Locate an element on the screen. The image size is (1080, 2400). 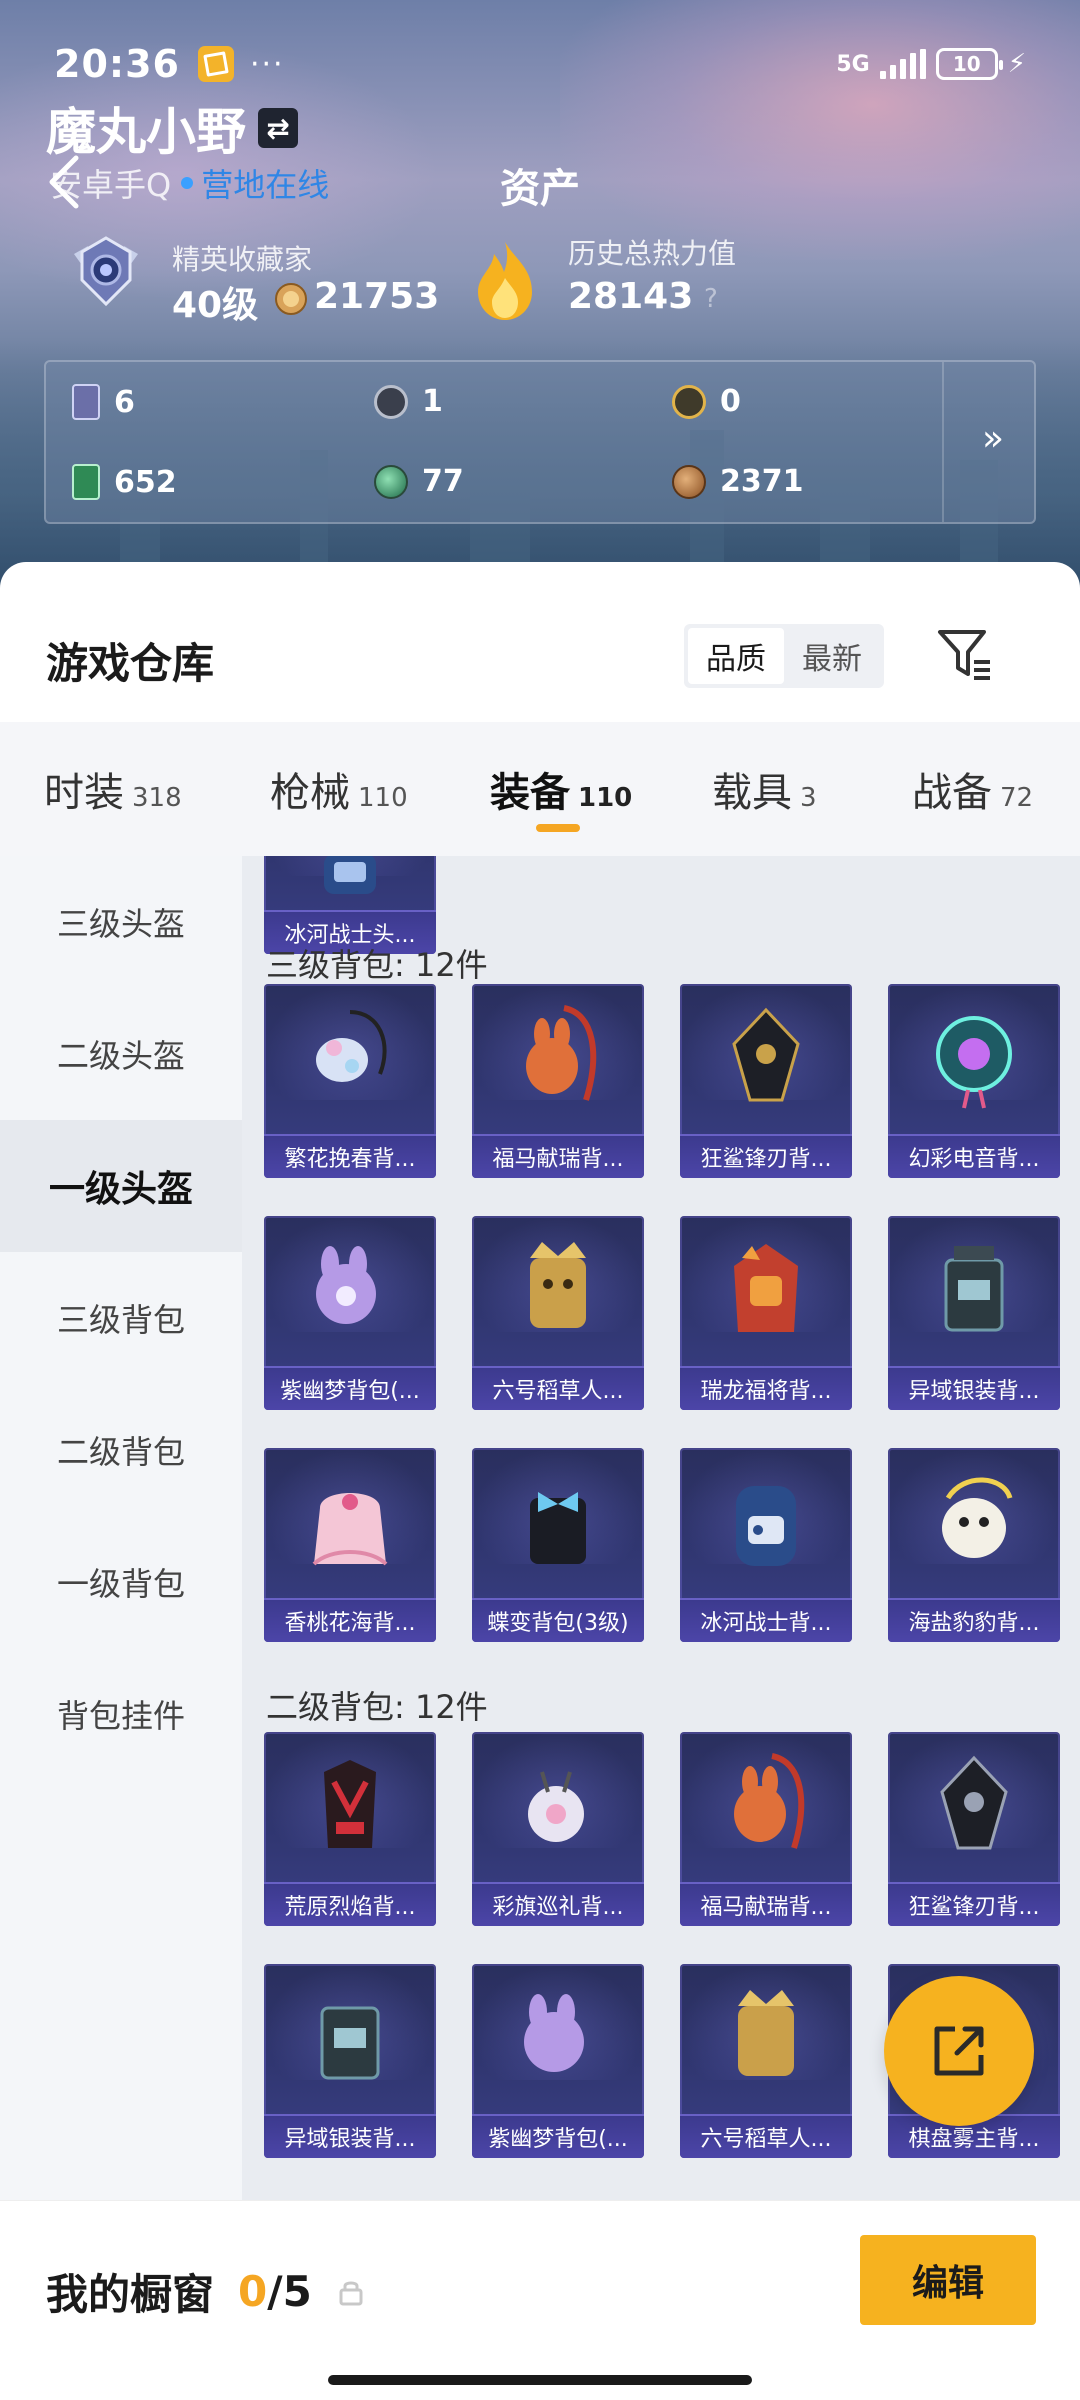
currency-value: 652 is located at coordinates (145, 482).